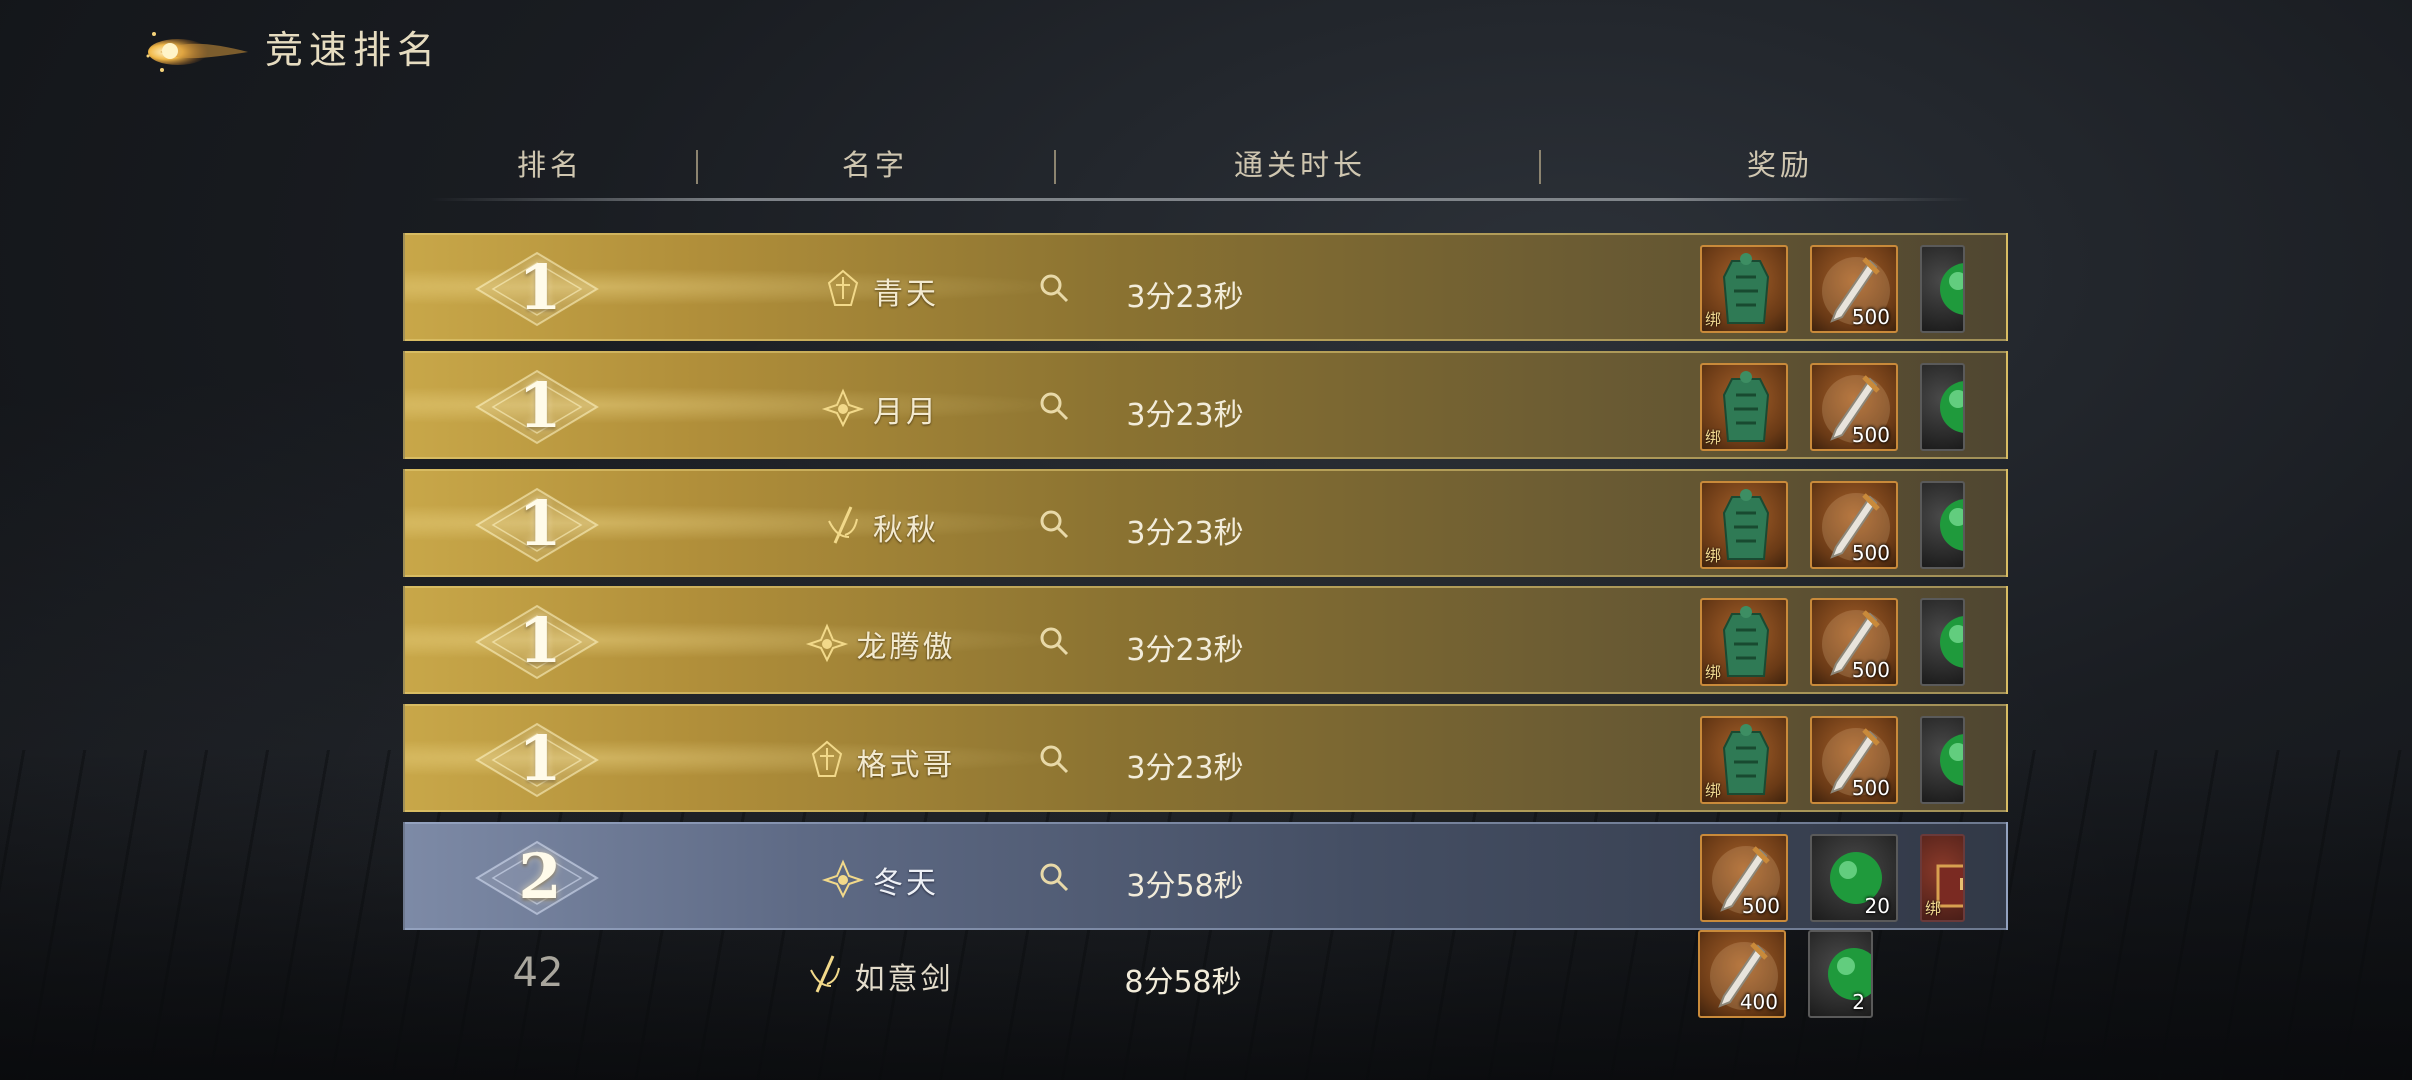  What do you see at coordinates (906, 762) in the screenshot?
I see `player-name: 格式哥` at bounding box center [906, 762].